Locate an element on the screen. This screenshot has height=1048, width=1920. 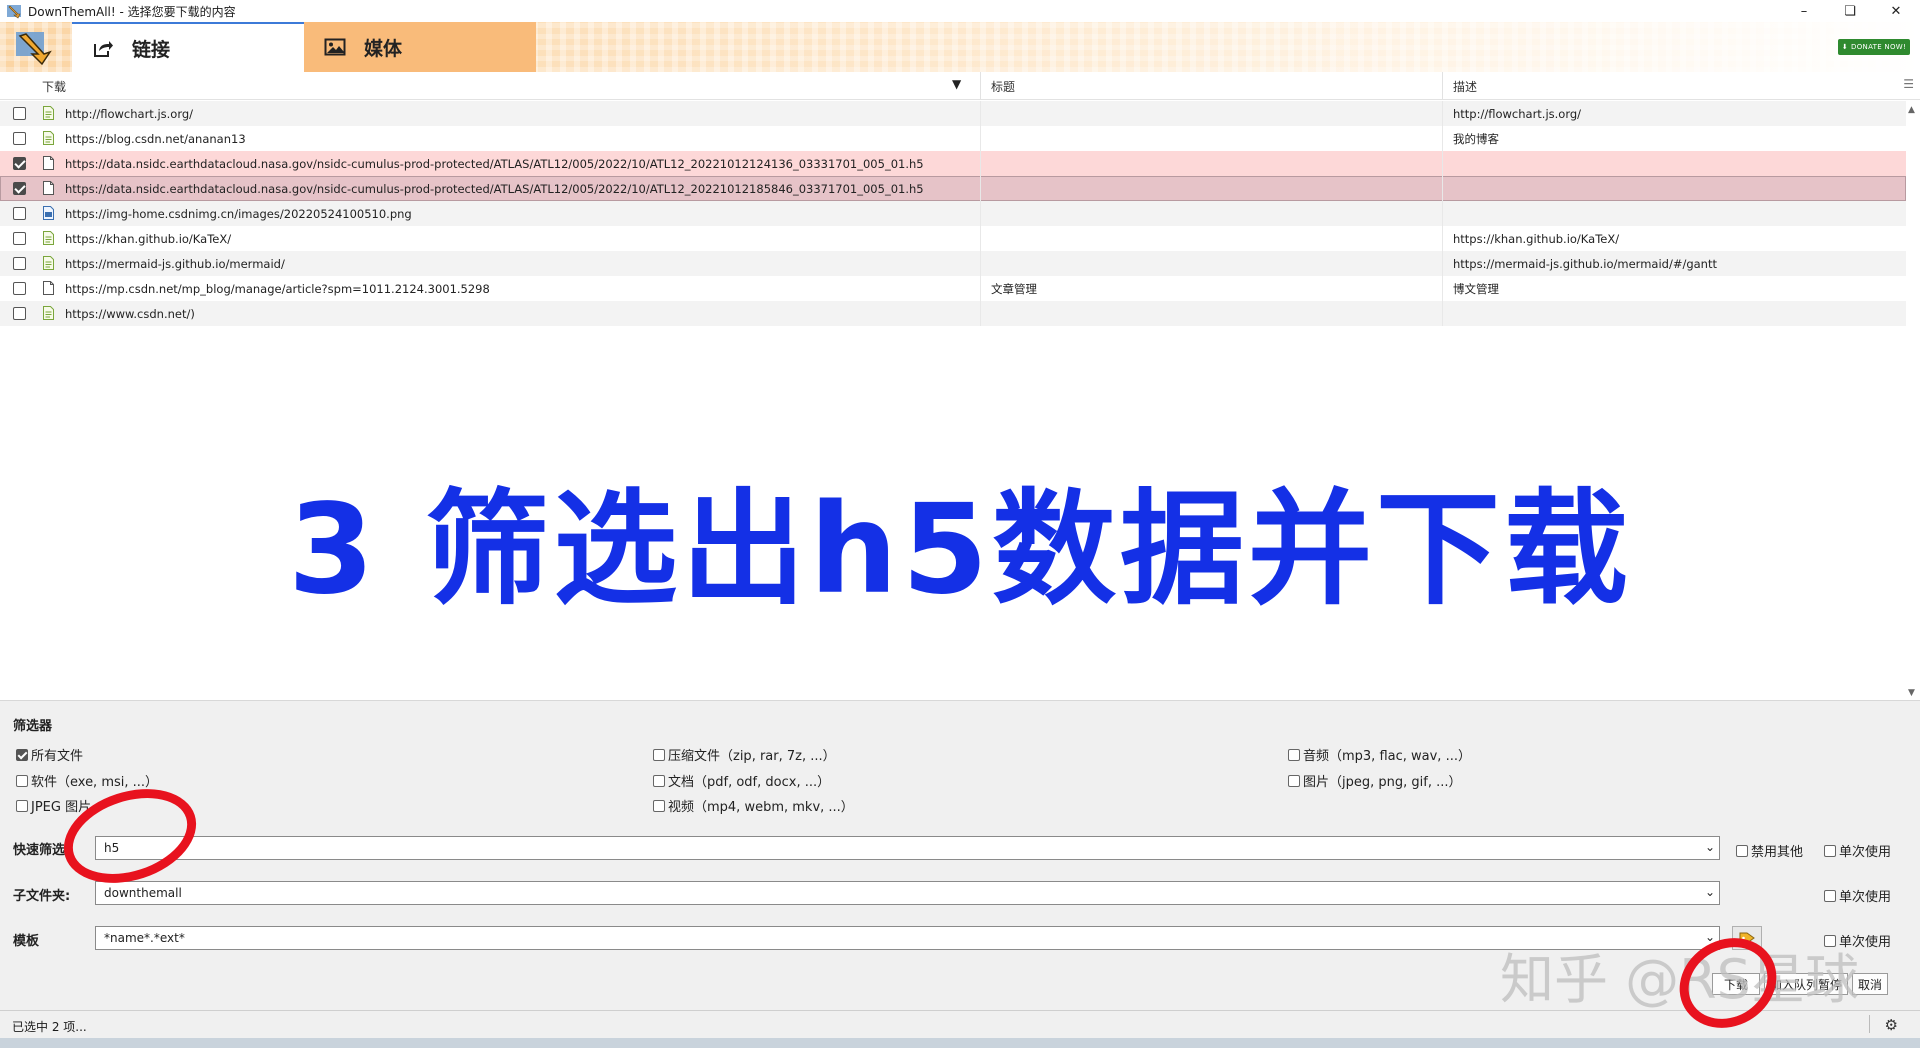
template-input: *name*.*ext* ⌄ is located at coordinates (907, 938).